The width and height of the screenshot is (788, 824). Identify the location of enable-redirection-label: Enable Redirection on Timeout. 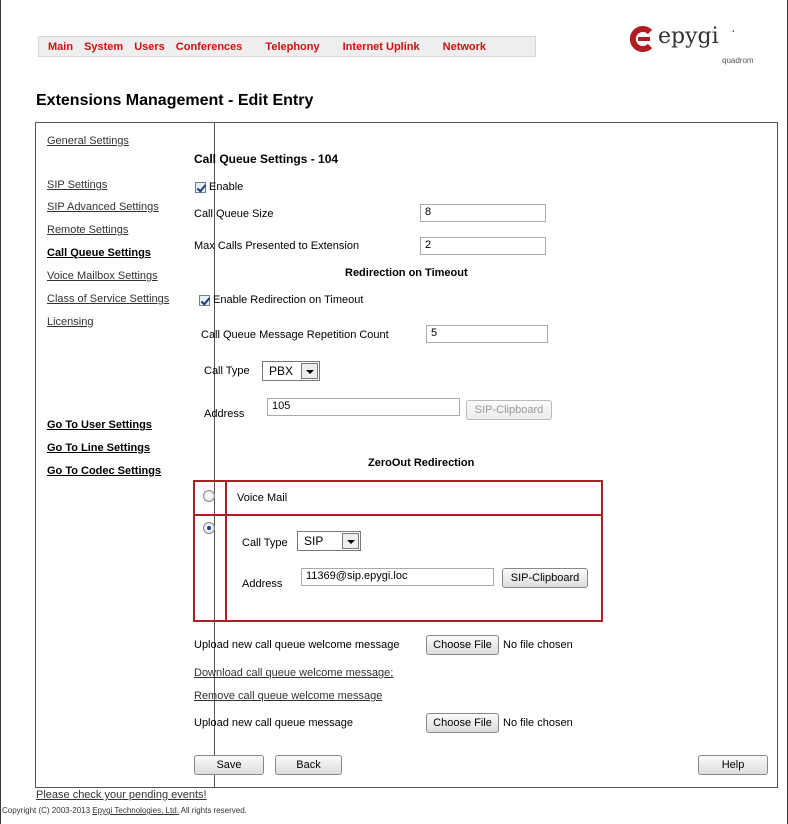
(288, 300).